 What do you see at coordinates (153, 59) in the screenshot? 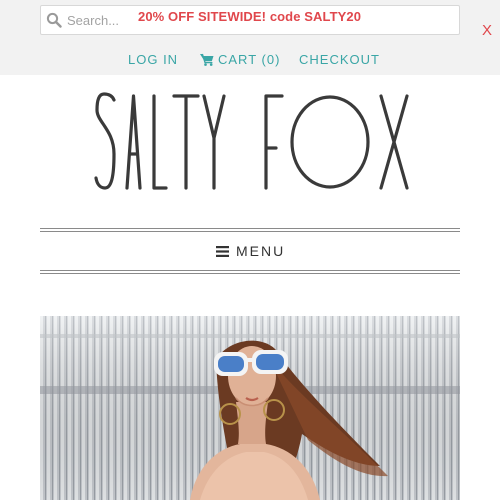
I see `login-link: LOG IN` at bounding box center [153, 59].